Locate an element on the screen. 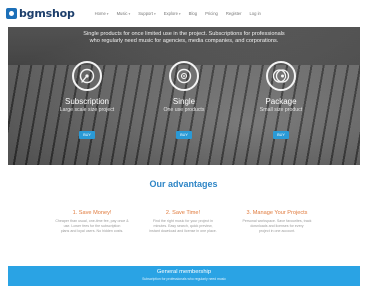 The image size is (367, 286). advantage-heading: 2. Save Time! is located at coordinates (183, 213).